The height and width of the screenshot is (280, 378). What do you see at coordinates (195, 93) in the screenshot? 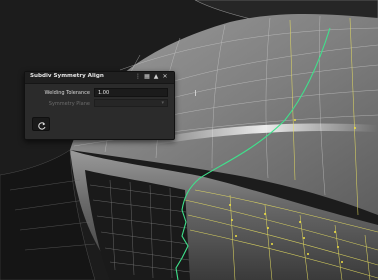
I see `tolerance-slider-handle` at bounding box center [195, 93].